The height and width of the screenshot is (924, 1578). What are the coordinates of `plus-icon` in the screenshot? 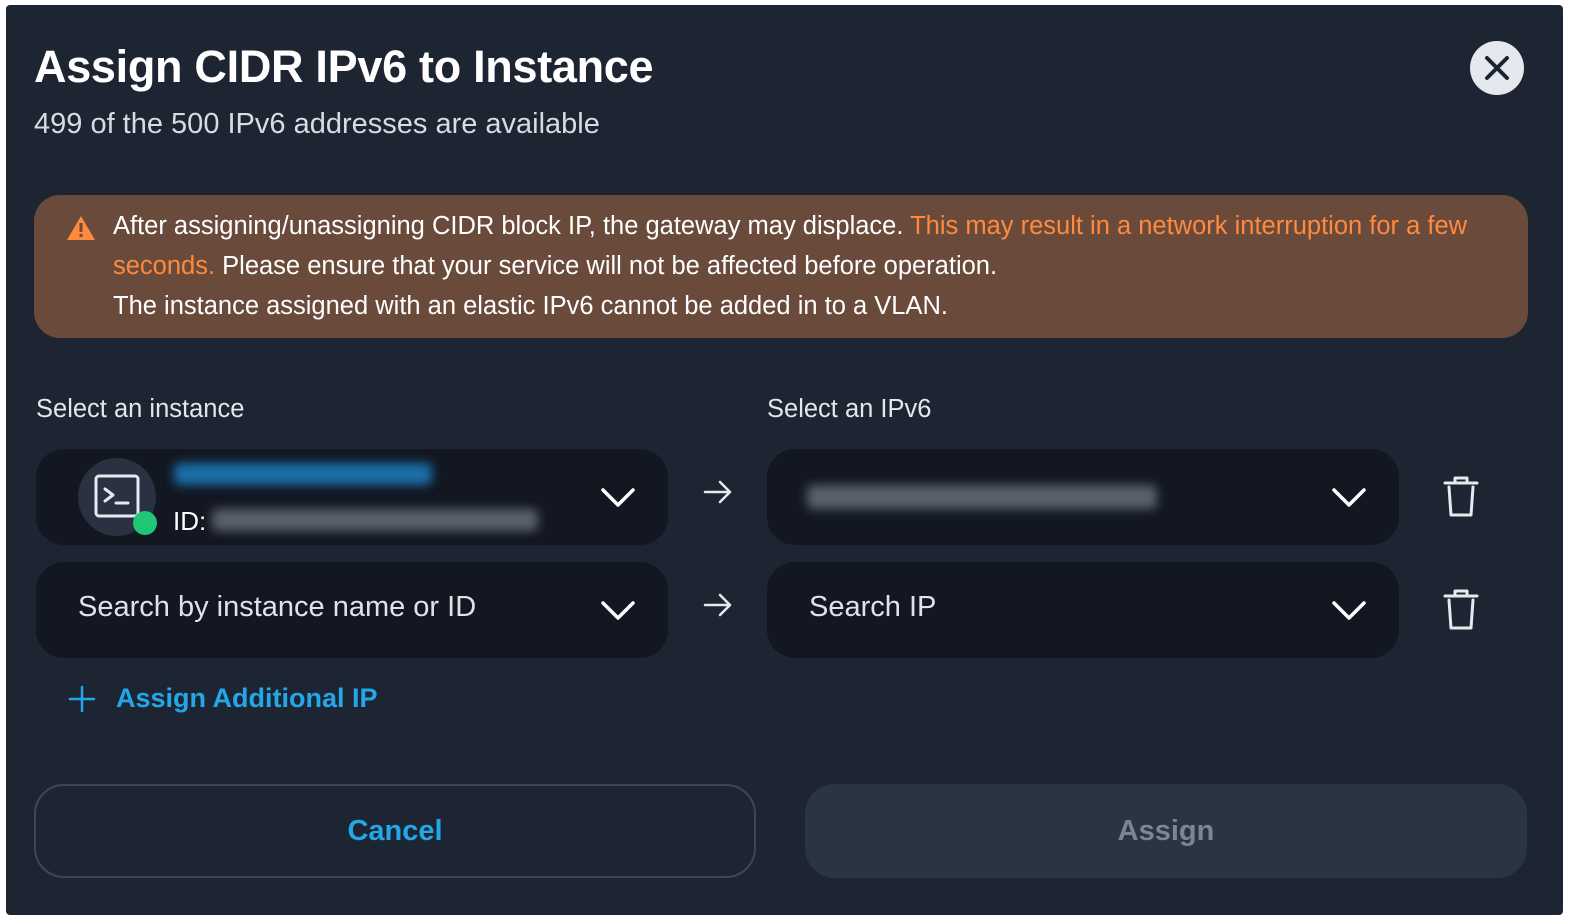 It's located at (82, 698).